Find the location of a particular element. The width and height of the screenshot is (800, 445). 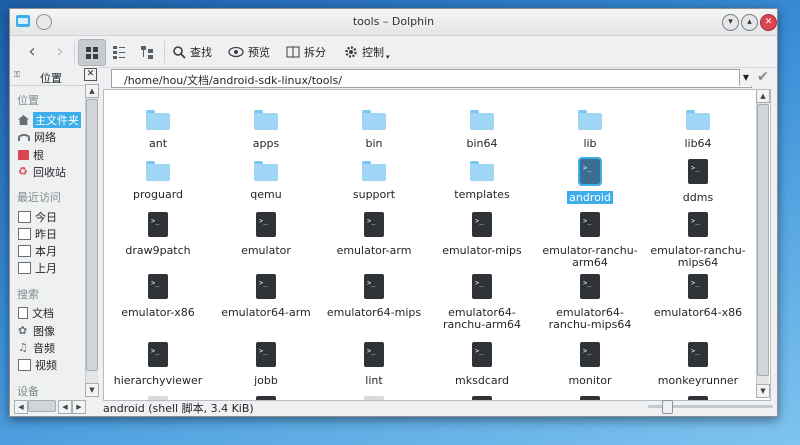

location-bar: /home/hou/文档/android-sdk-linux/tools/ is located at coordinates (431, 78).